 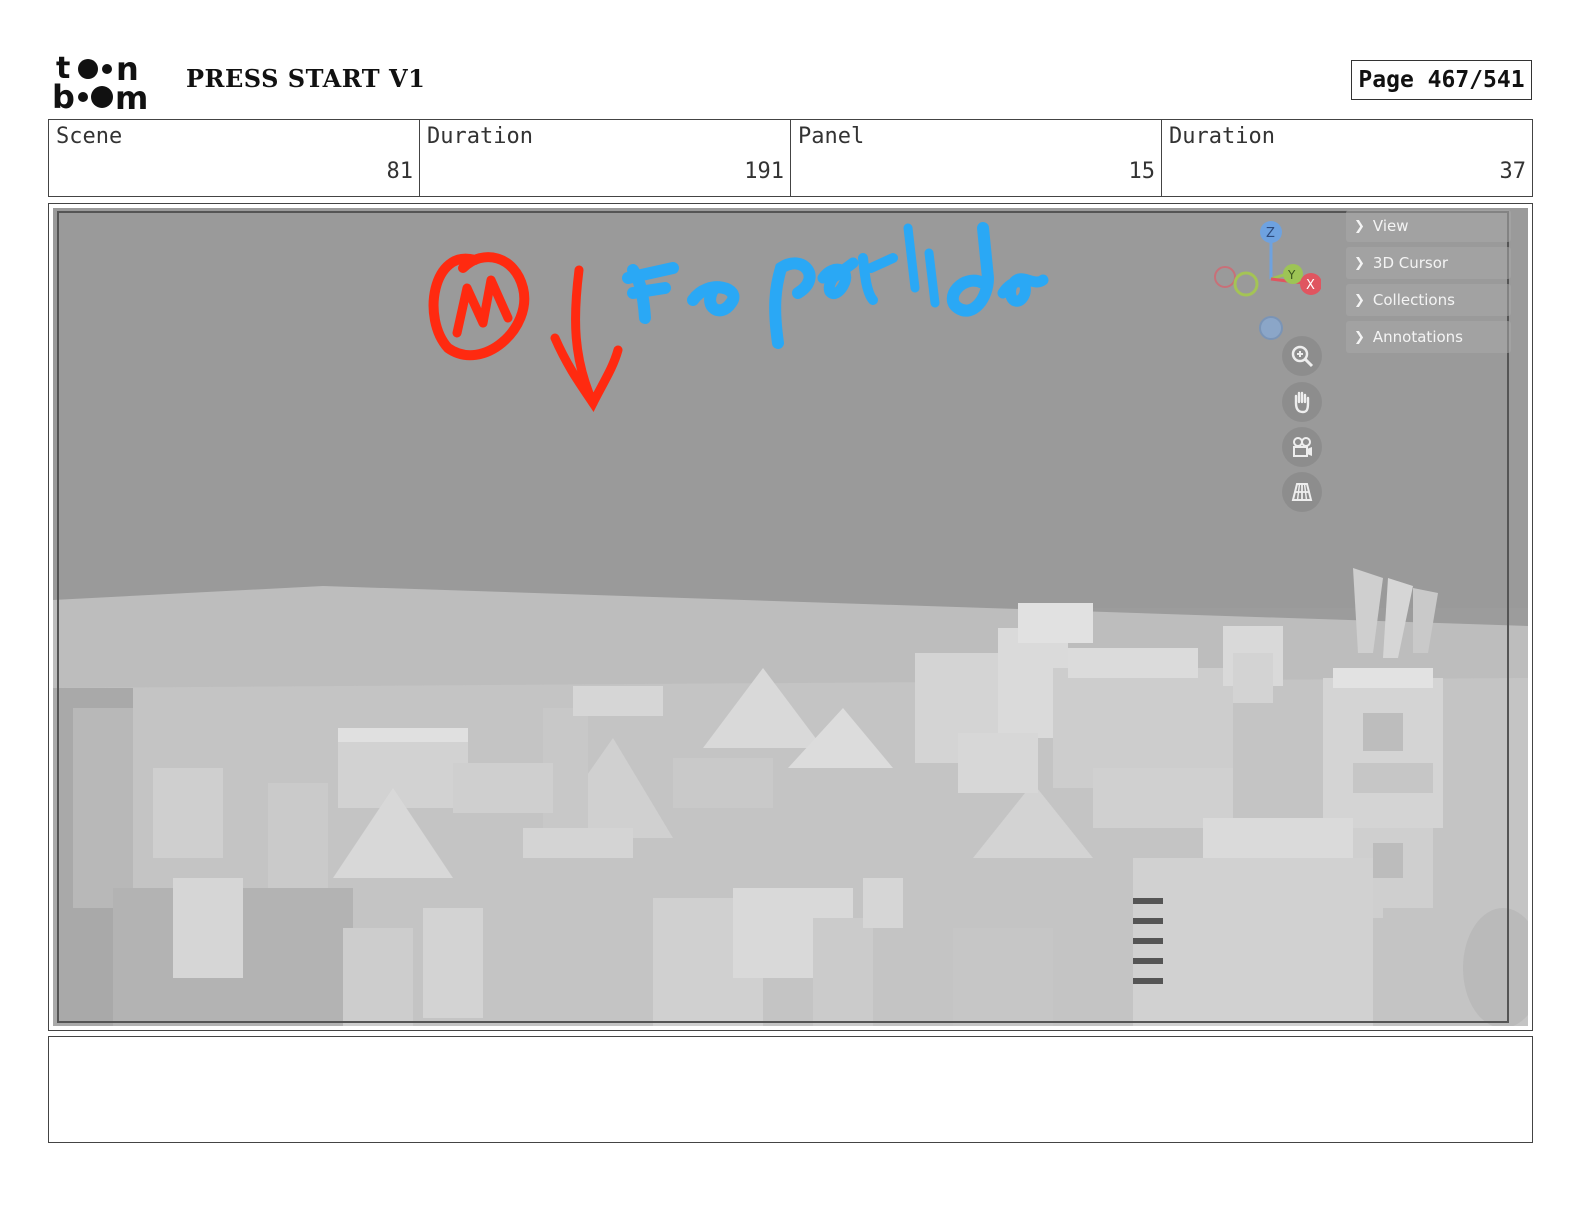 I want to click on scene-duration-label: Duration, so click(x=480, y=136).